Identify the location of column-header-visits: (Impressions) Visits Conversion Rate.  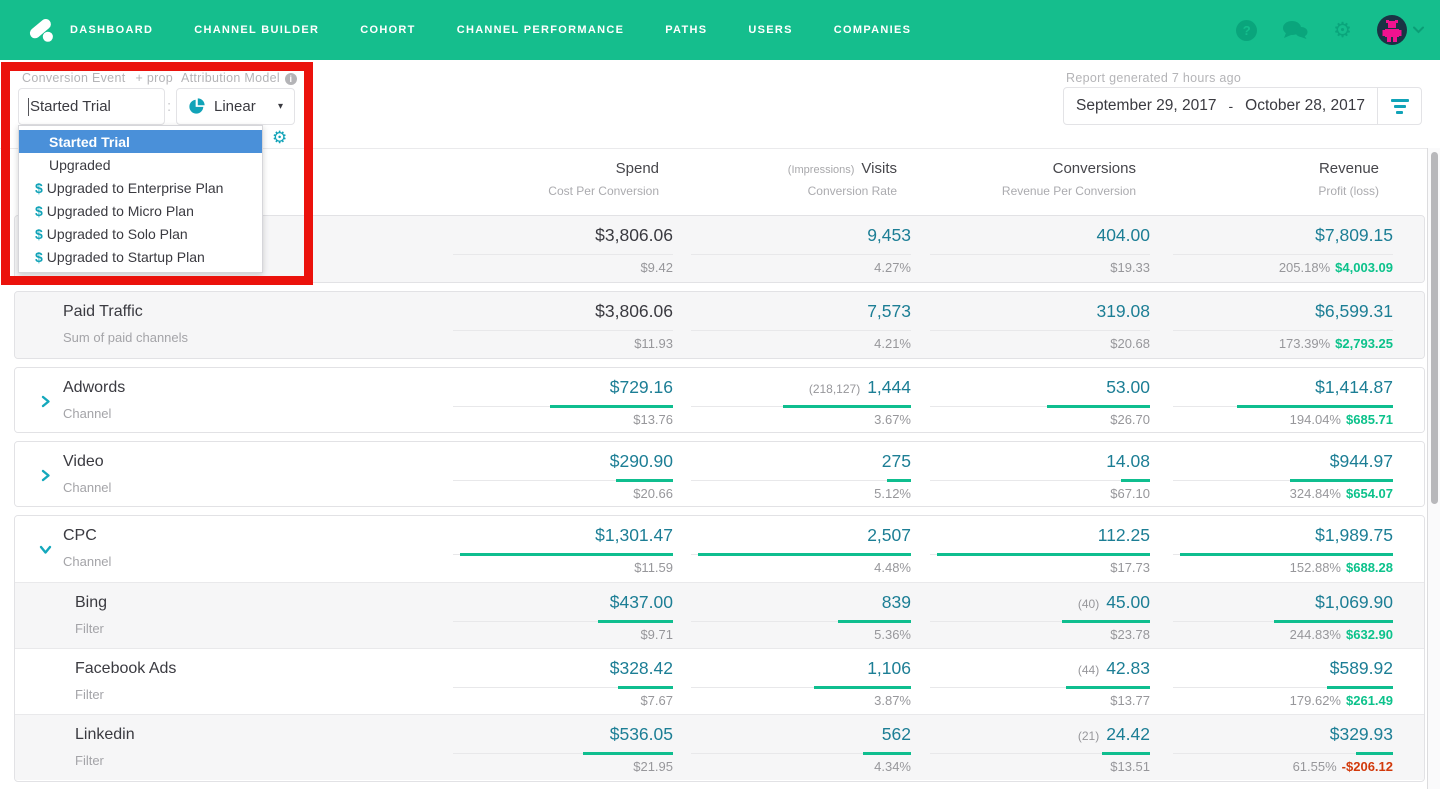
(777, 179).